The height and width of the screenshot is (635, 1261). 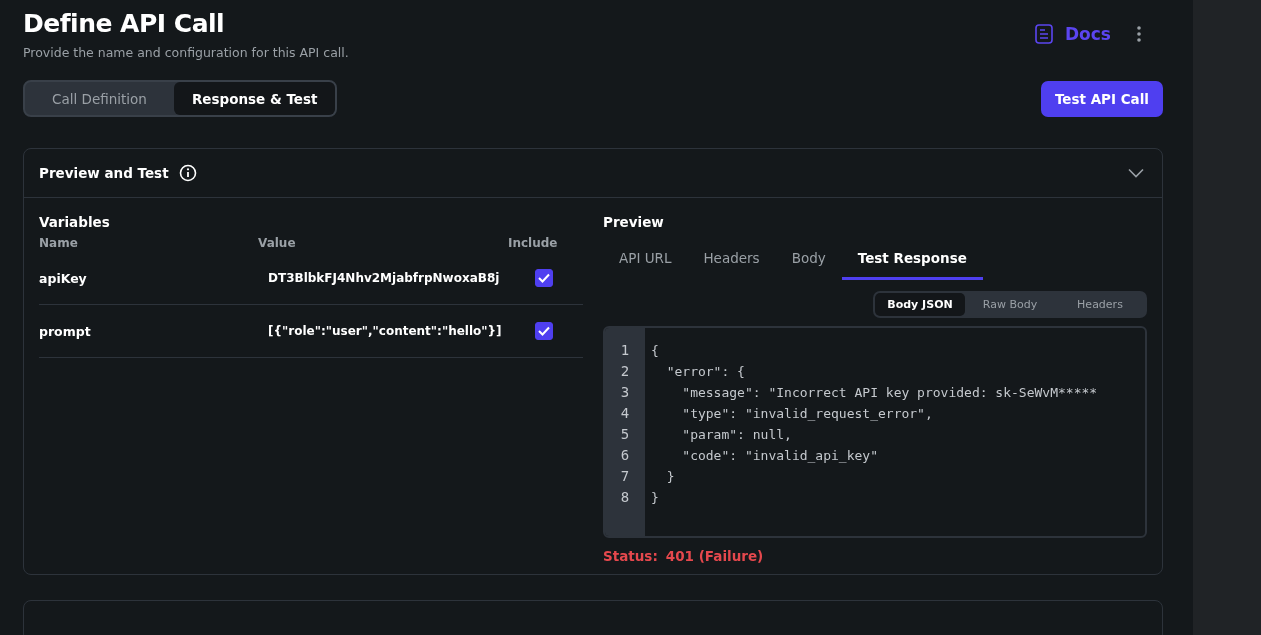 I want to click on line-number: 8, so click(x=625, y=497).